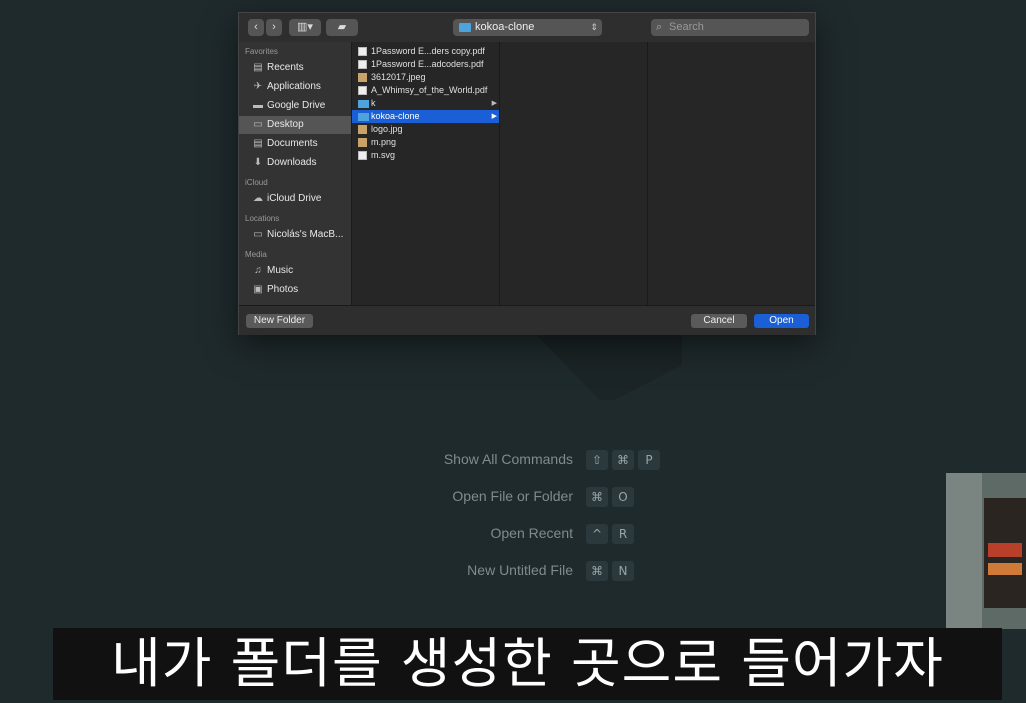  I want to click on search-placeholder: Search, so click(686, 27).